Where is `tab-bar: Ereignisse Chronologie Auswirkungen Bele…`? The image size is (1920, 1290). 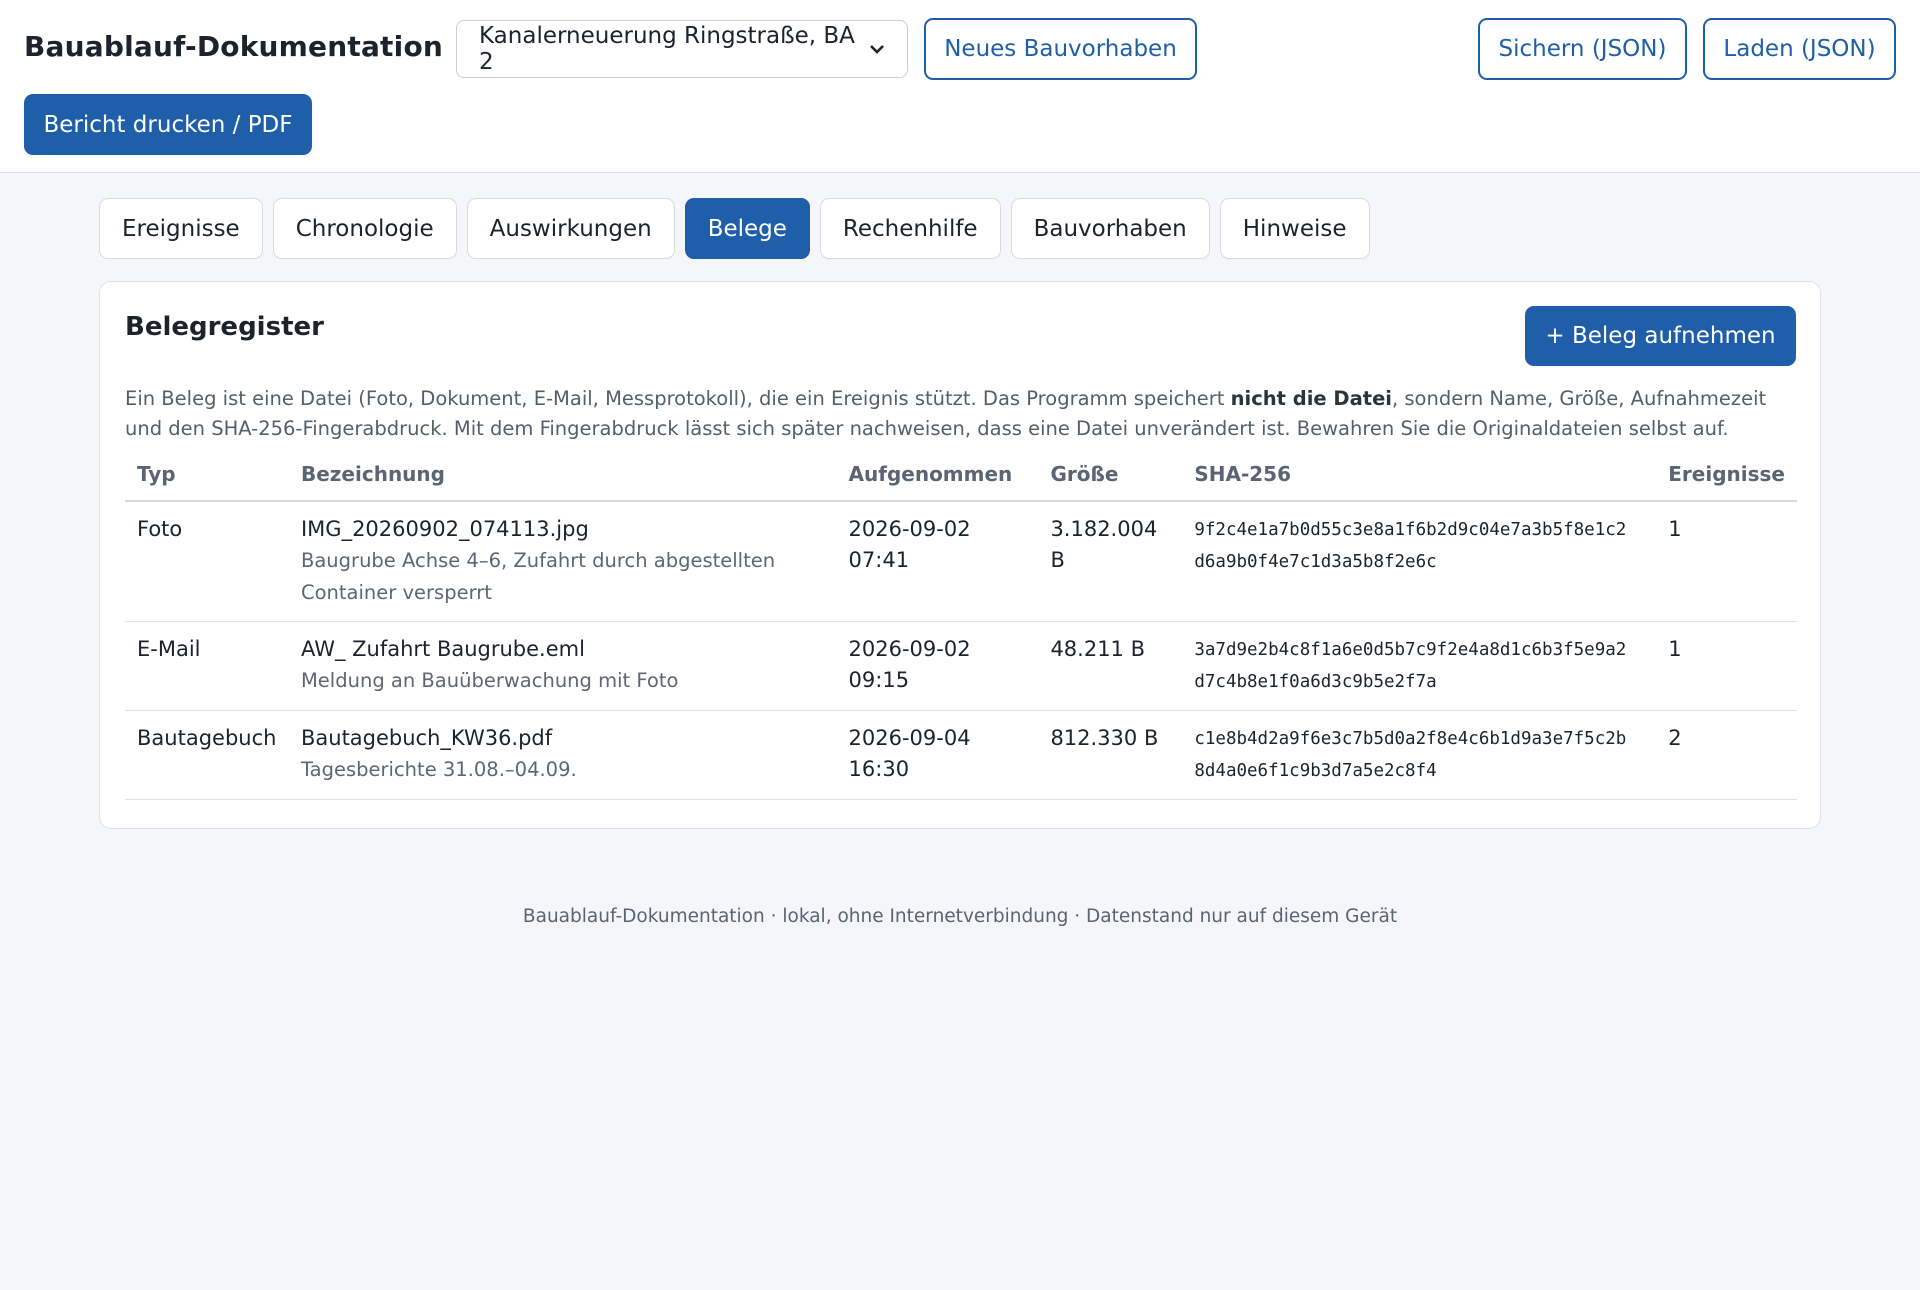 tab-bar: Ereignisse Chronologie Auswirkungen Bele… is located at coordinates (734, 228).